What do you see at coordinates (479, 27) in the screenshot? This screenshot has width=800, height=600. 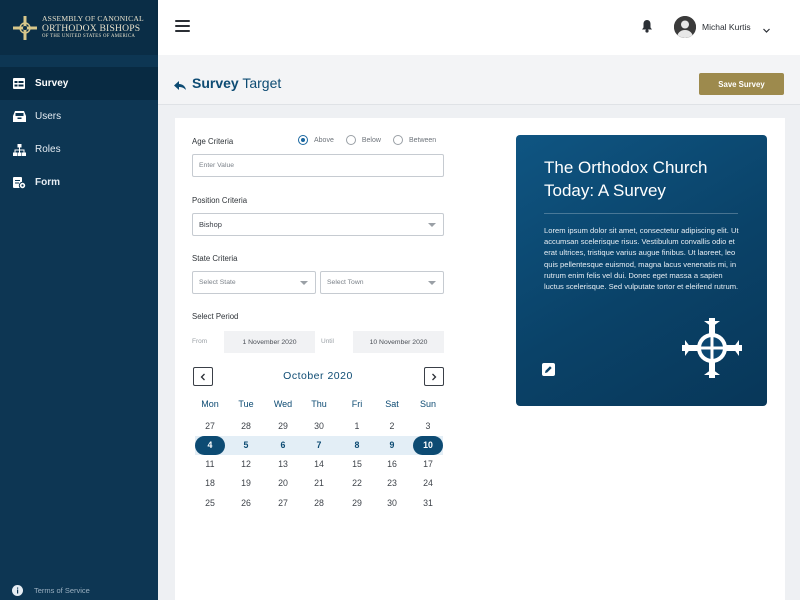 I see `top-bar: Michal Kurtis` at bounding box center [479, 27].